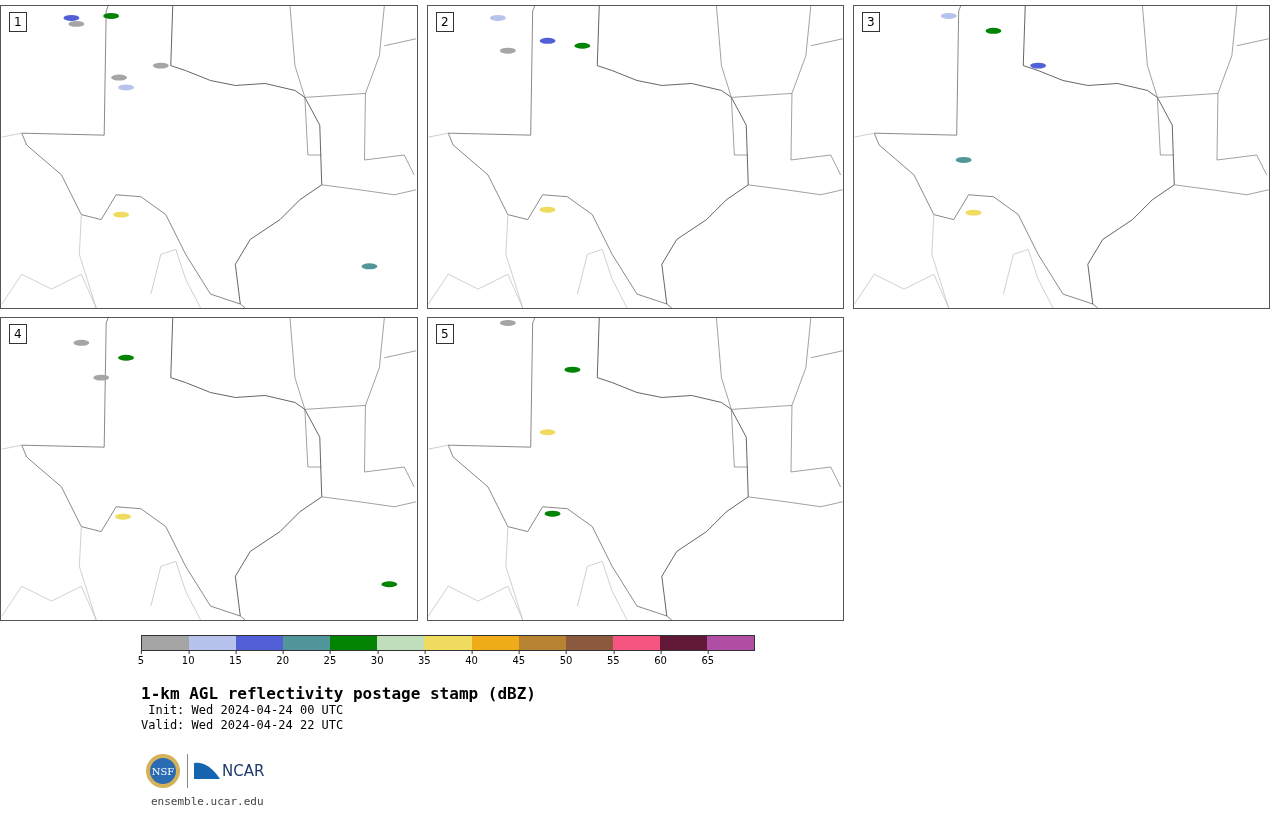 The image size is (1280, 815). Describe the element at coordinates (445, 334) in the screenshot. I see `panel-number: 5` at that location.